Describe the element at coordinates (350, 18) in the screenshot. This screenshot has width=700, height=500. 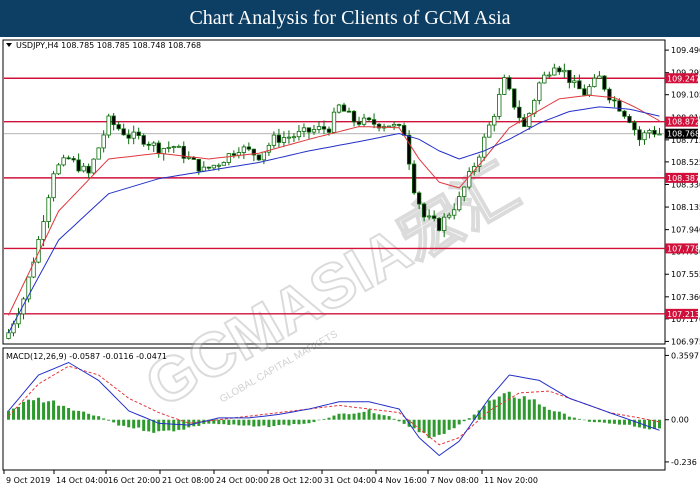
I see `page-title: Chart Analysis for Clients of GCM Asia` at that location.